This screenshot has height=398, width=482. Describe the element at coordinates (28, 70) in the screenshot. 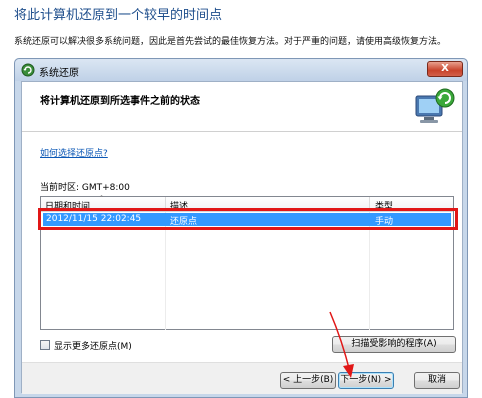

I see `system-restore-app-icon` at that location.